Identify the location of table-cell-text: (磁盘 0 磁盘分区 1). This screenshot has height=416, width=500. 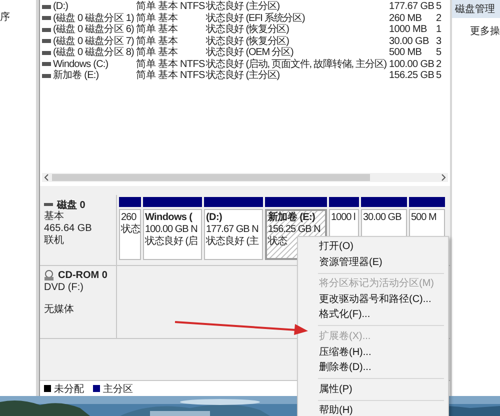
(93, 18).